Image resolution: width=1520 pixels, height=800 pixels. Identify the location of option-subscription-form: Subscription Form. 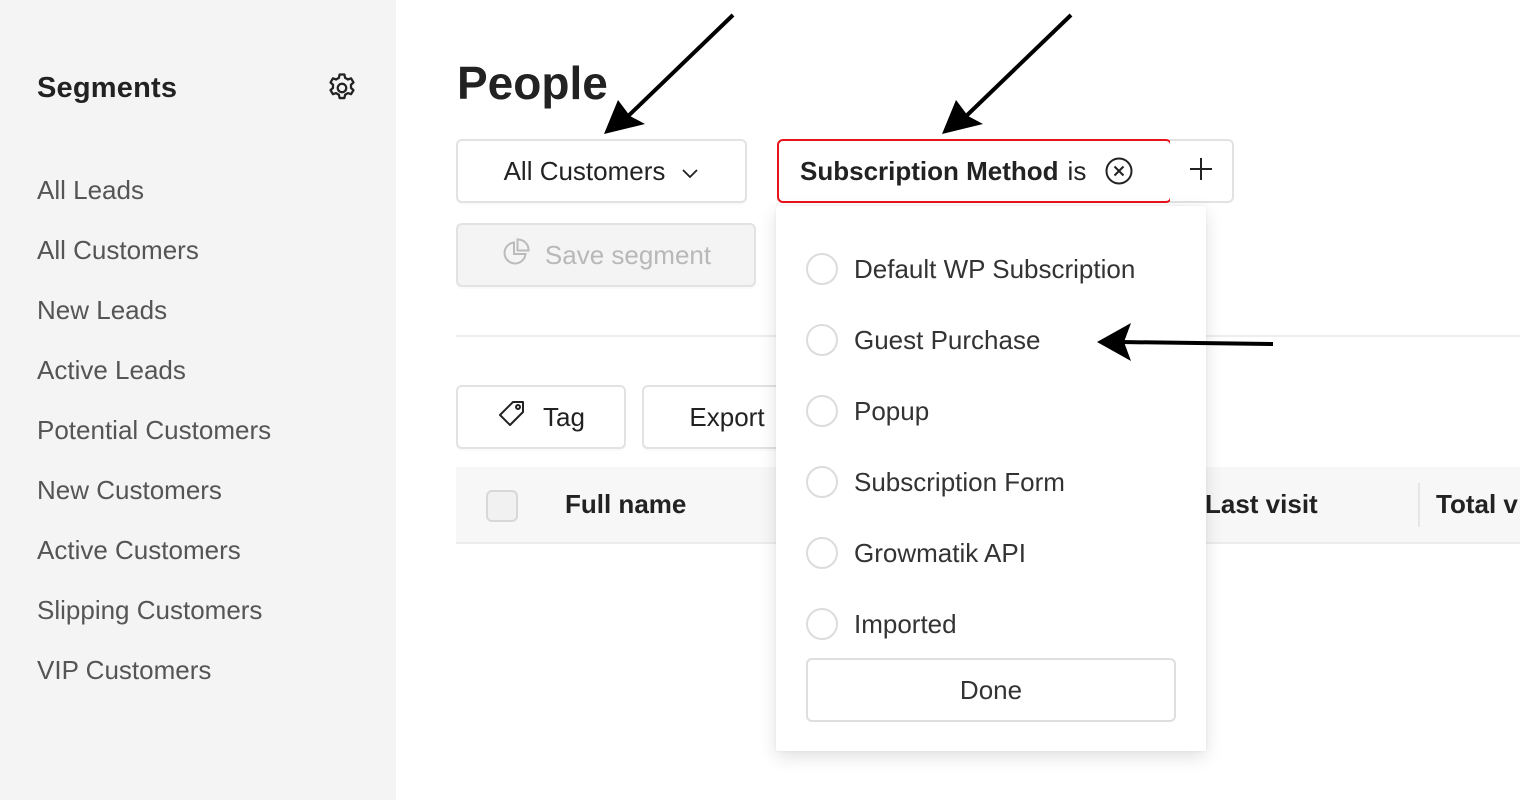
(935, 482).